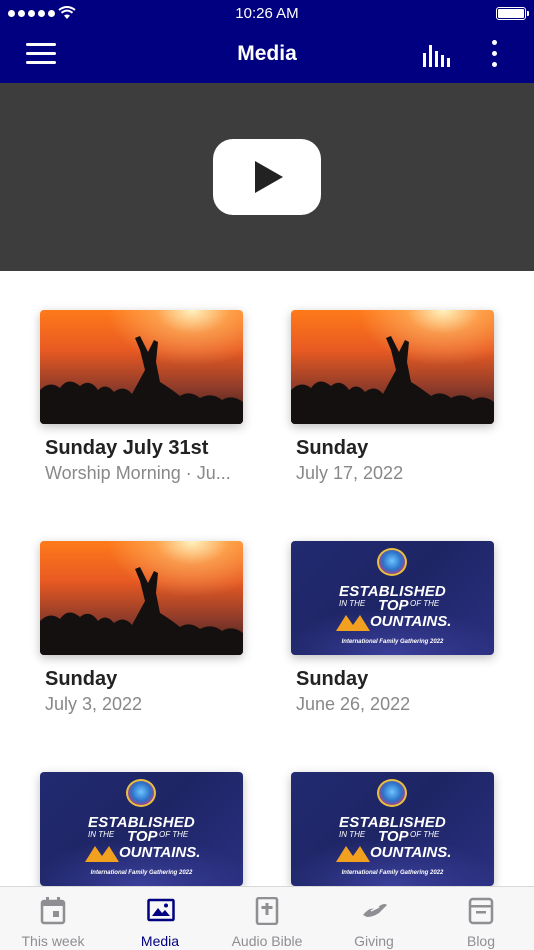  I want to click on card-subtitle: July 3, 2022, so click(94, 704).